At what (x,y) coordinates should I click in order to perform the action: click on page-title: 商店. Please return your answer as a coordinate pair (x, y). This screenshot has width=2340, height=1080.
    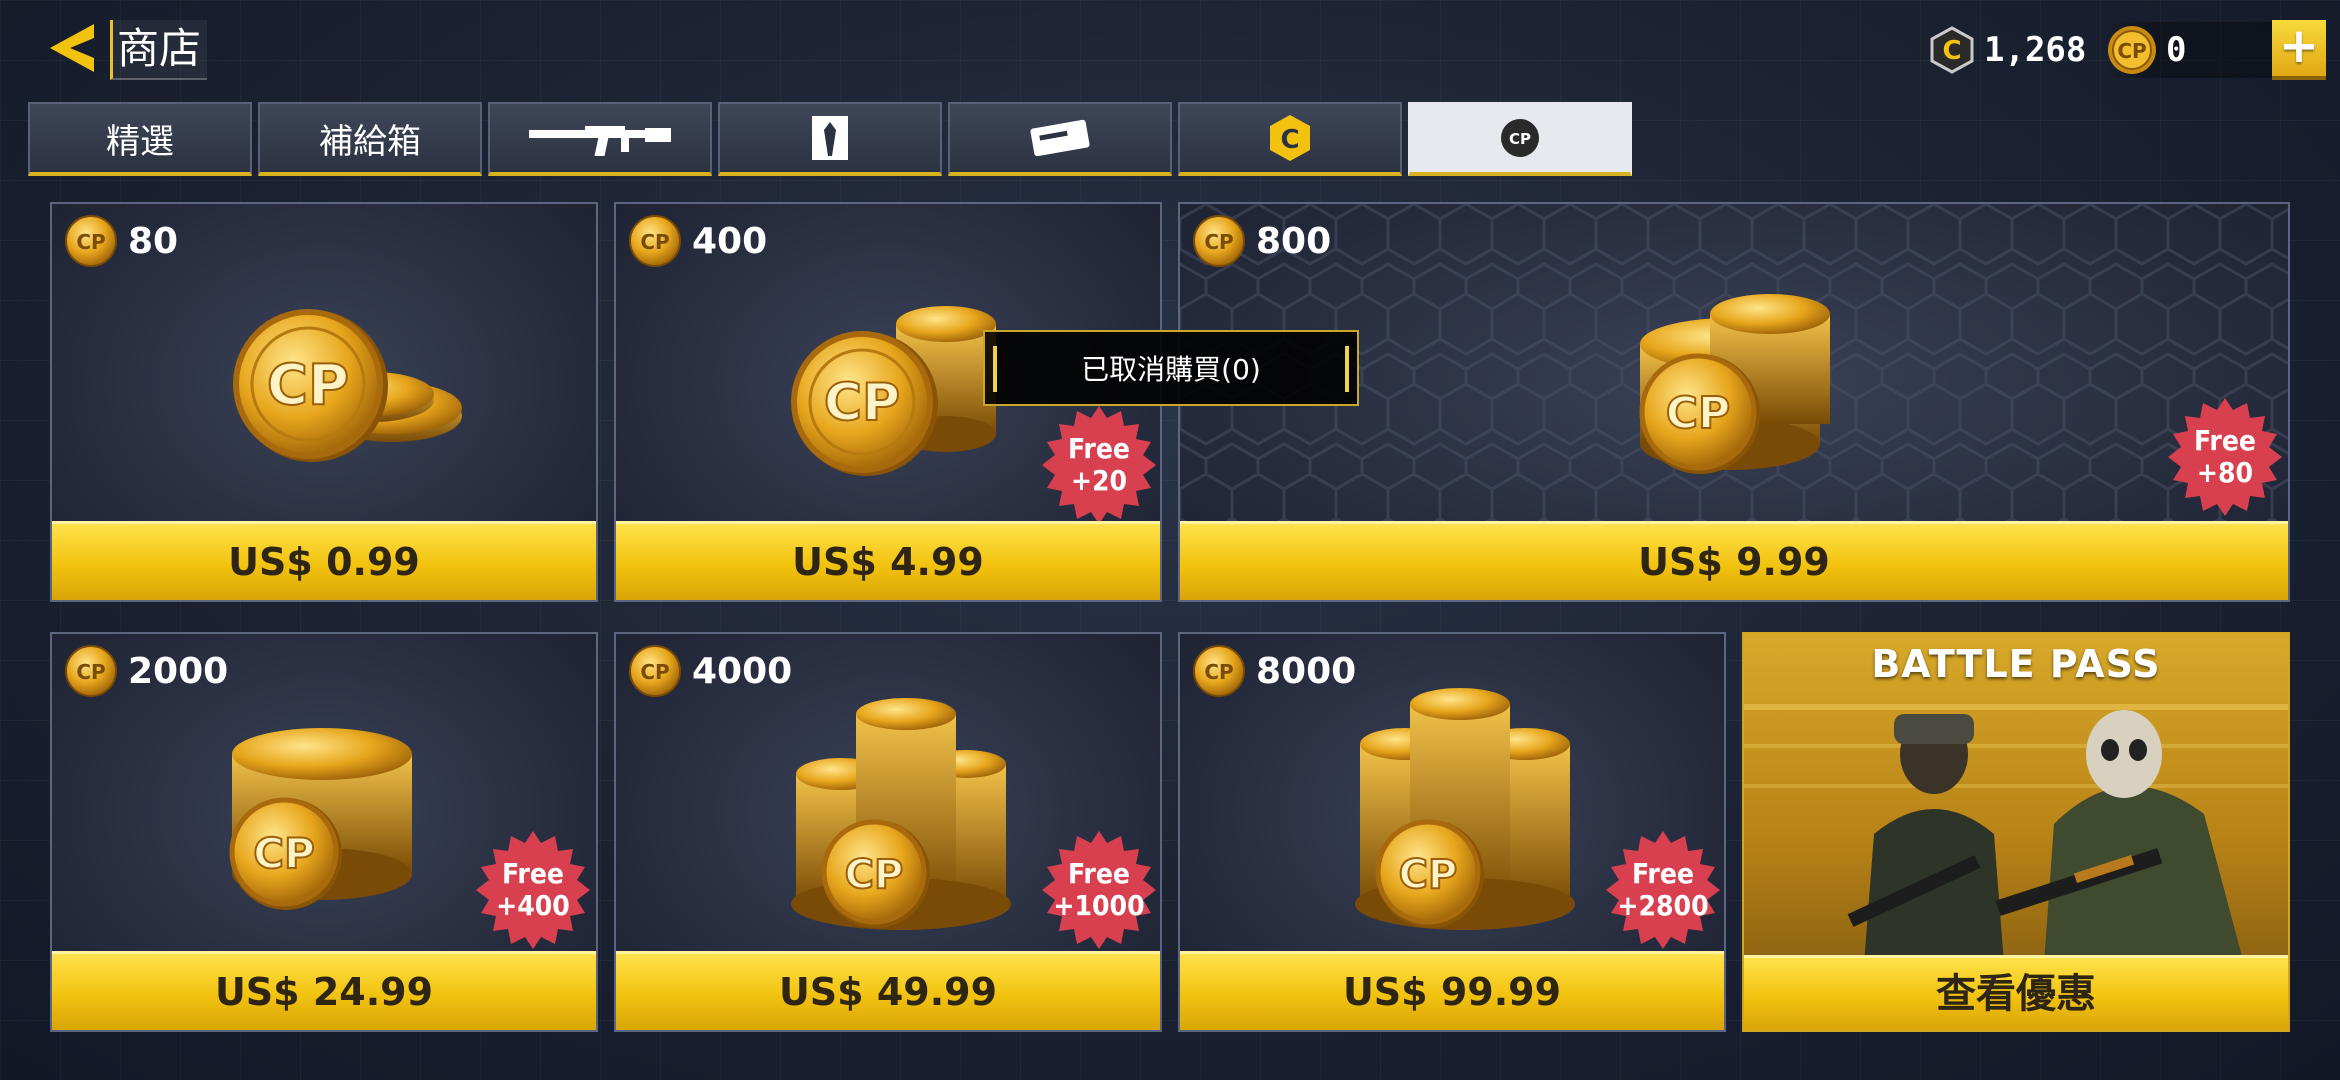
    Looking at the image, I should click on (159, 50).